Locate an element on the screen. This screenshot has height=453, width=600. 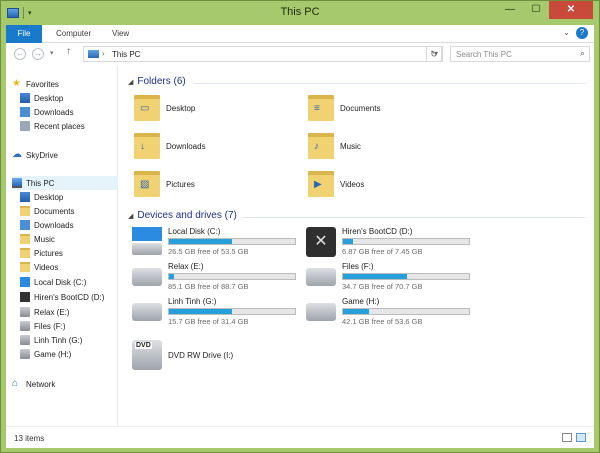
sidebar-item-label: Local Disk (C:) is located at coordinates (60, 282).